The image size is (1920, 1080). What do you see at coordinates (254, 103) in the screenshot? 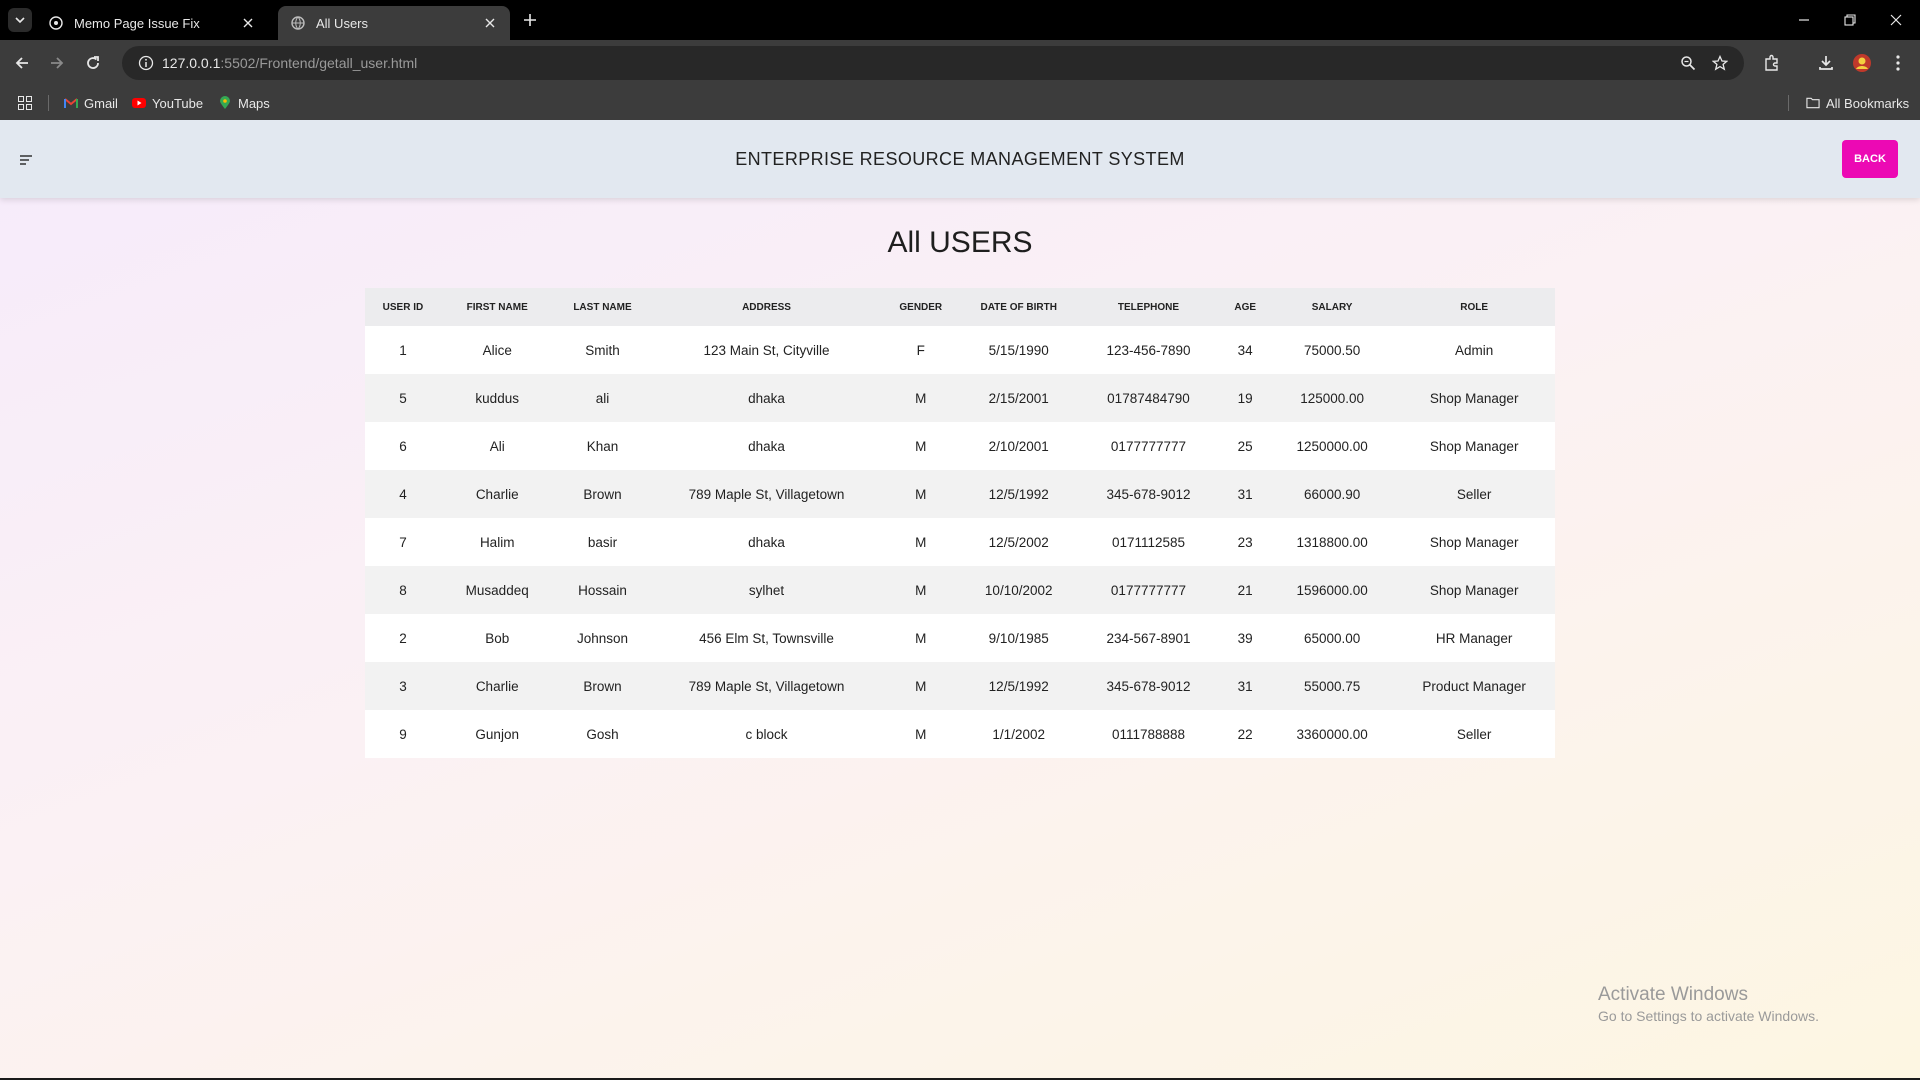
I see `bookmark-label: Maps` at bounding box center [254, 103].